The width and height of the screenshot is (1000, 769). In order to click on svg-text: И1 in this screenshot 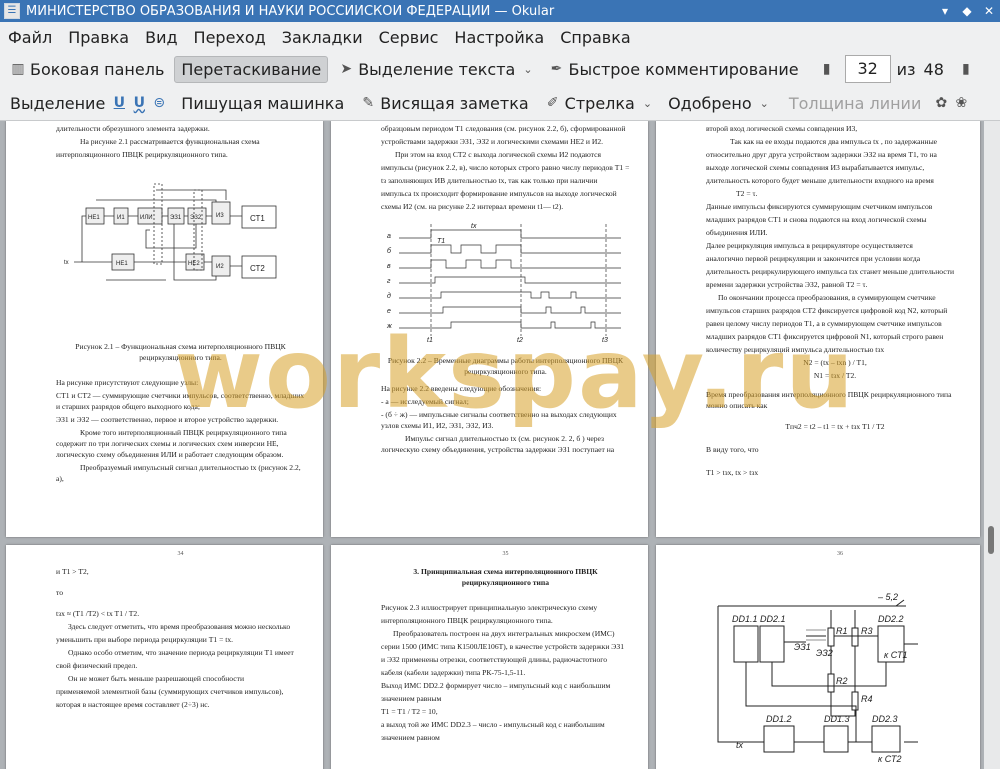, I will do `click(121, 218)`.